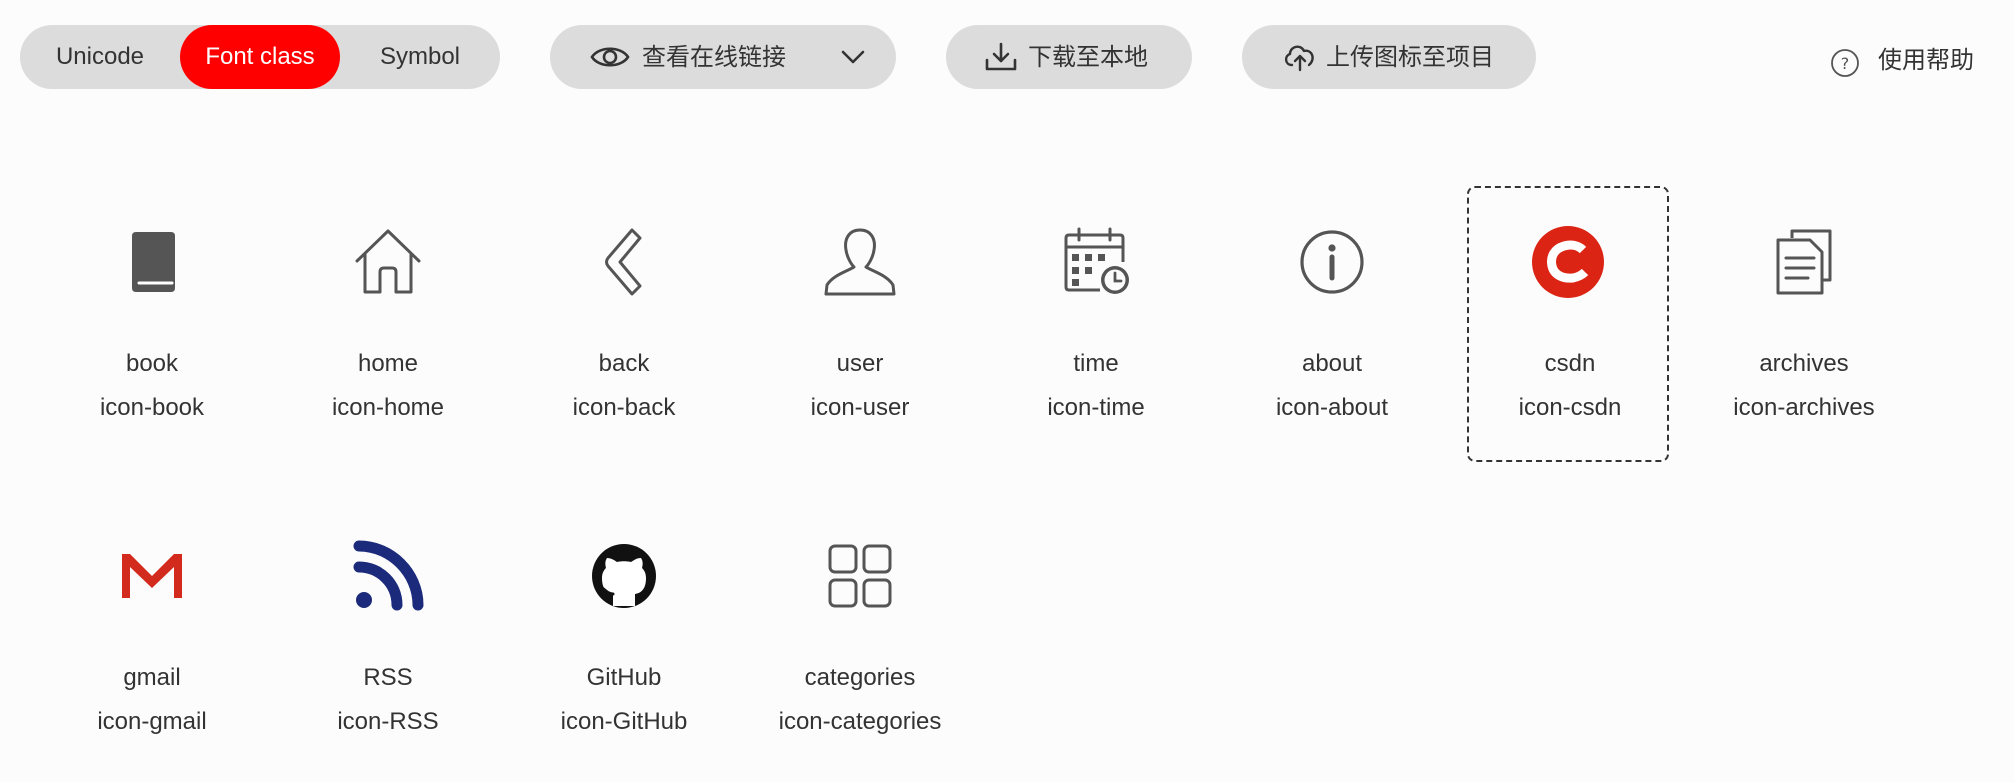  I want to click on icon-class: icon-book, so click(152, 407).